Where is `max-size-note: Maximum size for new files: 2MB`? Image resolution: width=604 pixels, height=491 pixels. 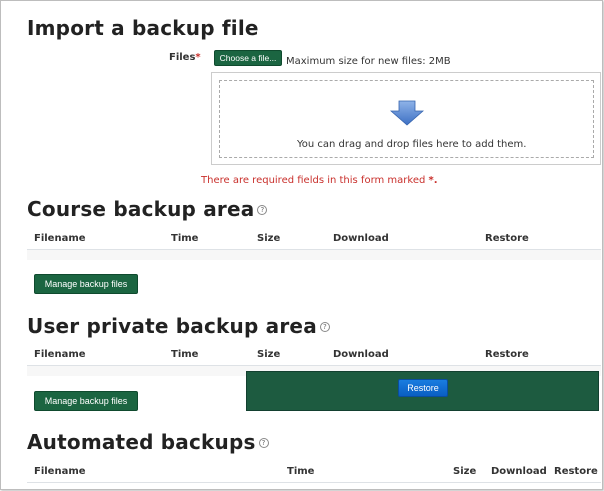 max-size-note: Maximum size for new files: 2MB is located at coordinates (368, 61).